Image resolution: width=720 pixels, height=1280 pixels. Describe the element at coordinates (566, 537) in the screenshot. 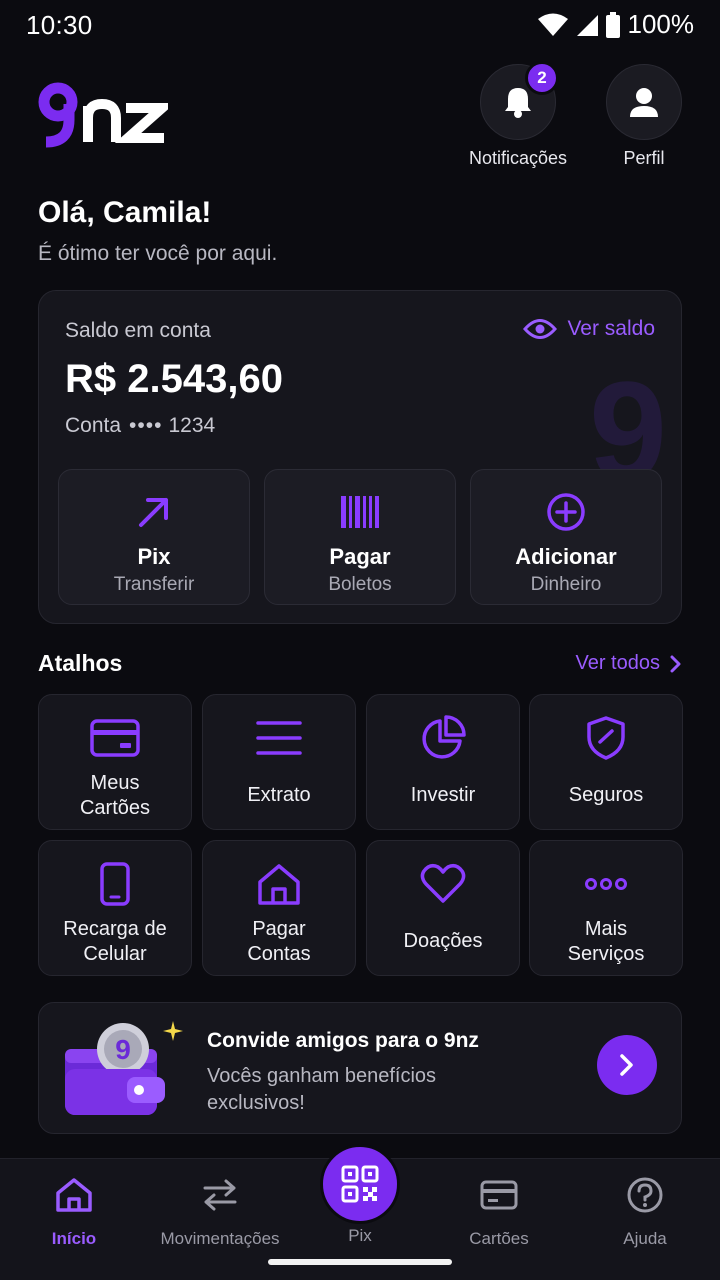

I see `add-money-button: Adicionar Dinheiro` at that location.